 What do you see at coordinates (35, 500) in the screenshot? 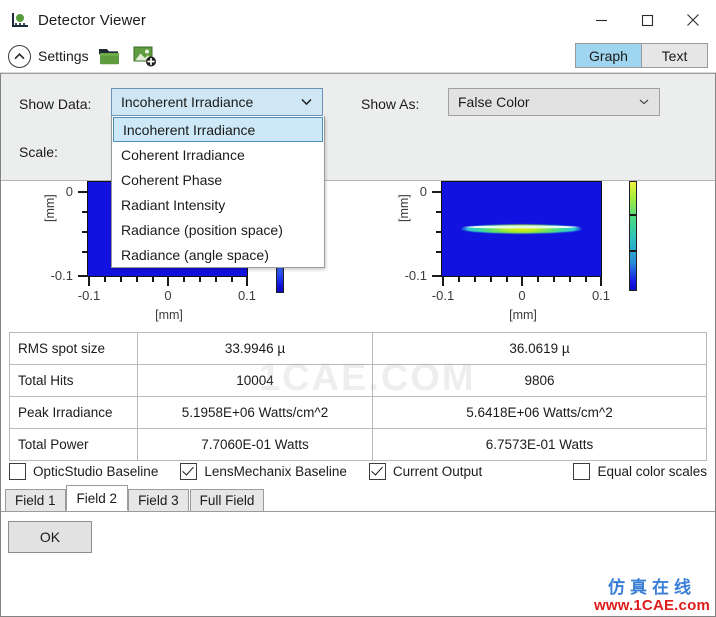
I see `tab-field-1: Field 1` at bounding box center [35, 500].